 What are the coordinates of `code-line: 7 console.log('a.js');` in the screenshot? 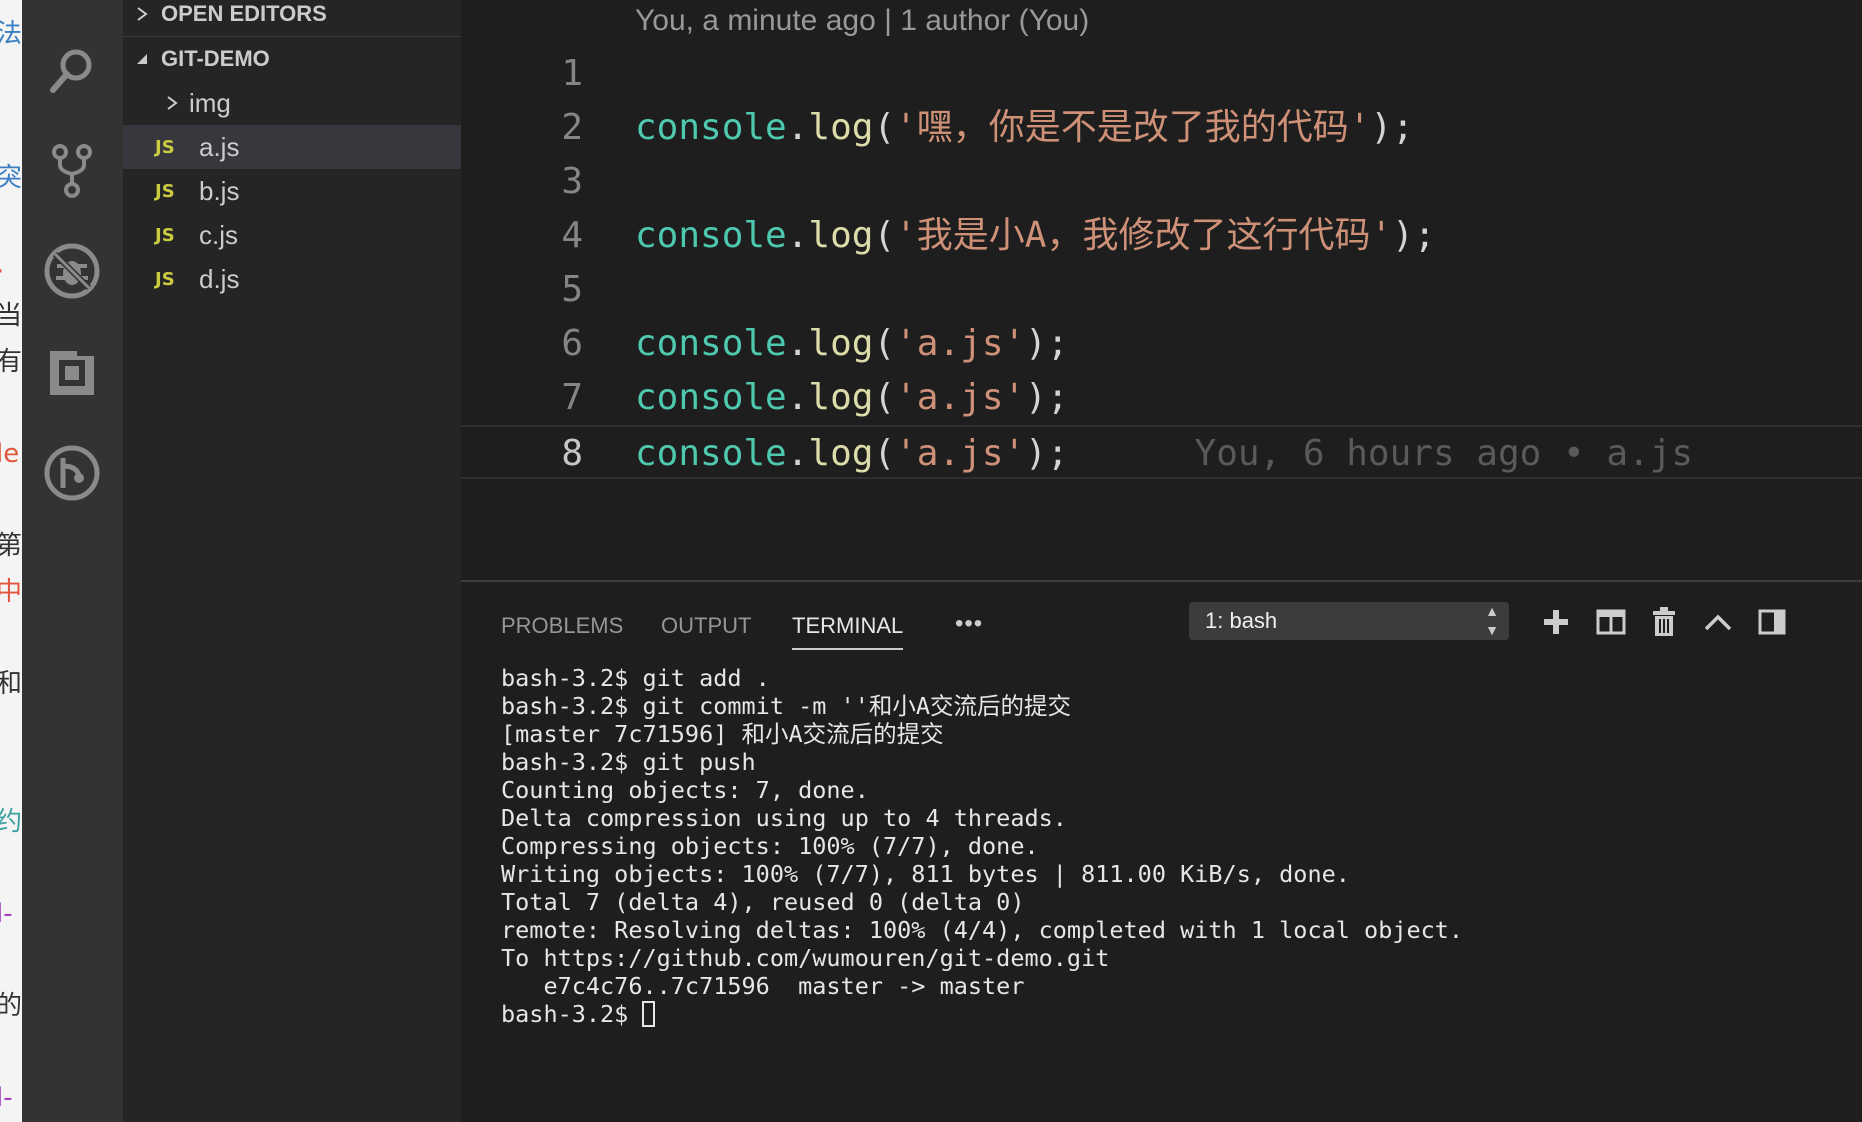 It's located at (1161, 398).